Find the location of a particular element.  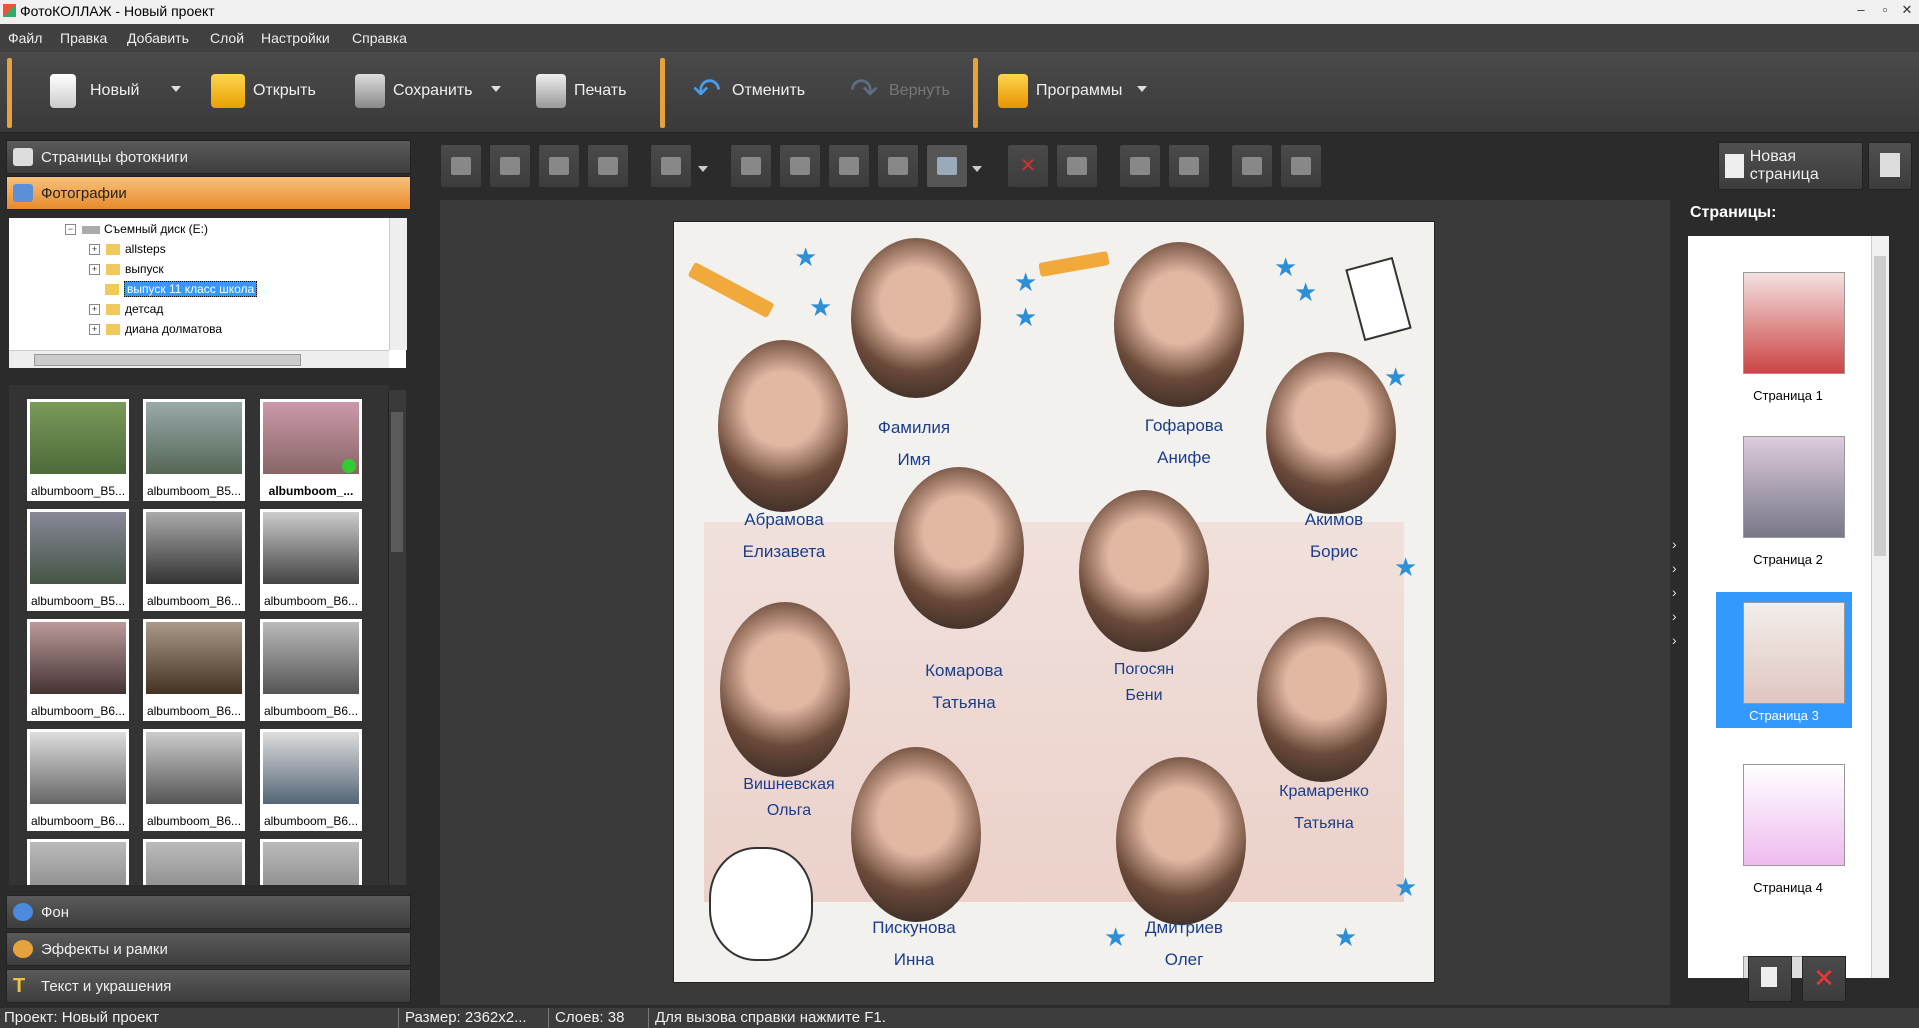

tree-scroll-thumb is located at coordinates (167, 360).